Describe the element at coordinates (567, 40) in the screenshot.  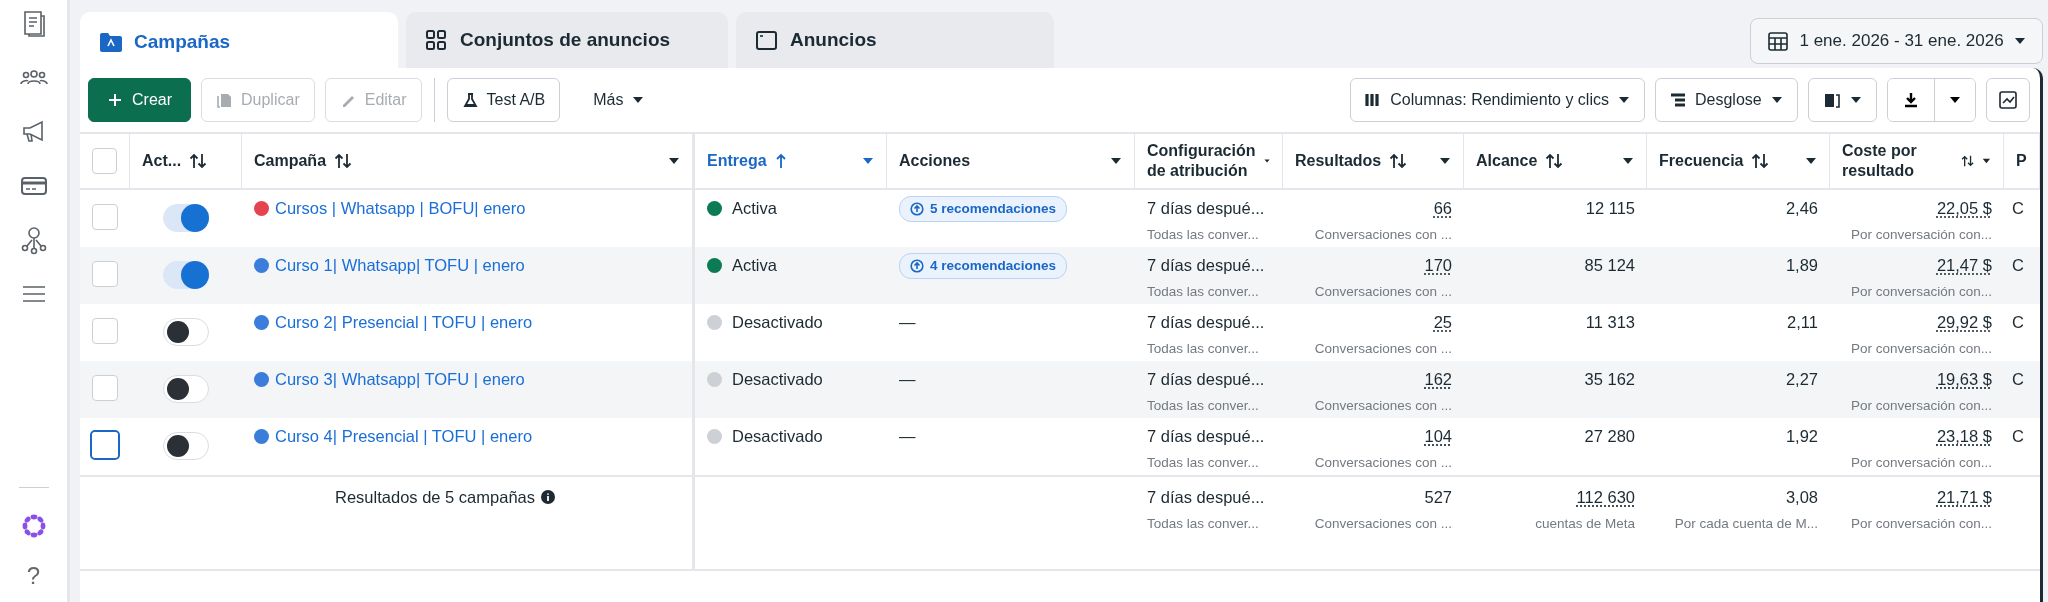
I see `tab: Conjuntos de anuncios` at that location.